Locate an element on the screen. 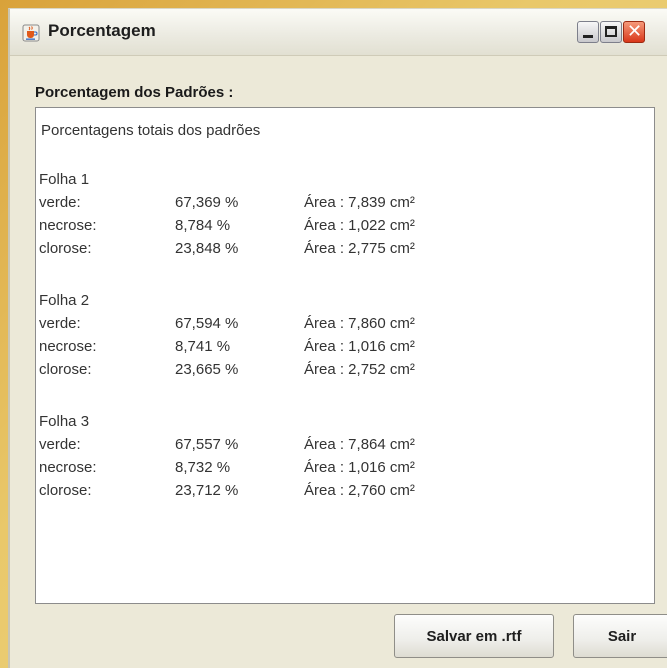 This screenshot has width=667, height=668. pattern-row: clorose: 23,665 % Área : 2,752 cm² is located at coordinates (339, 372).